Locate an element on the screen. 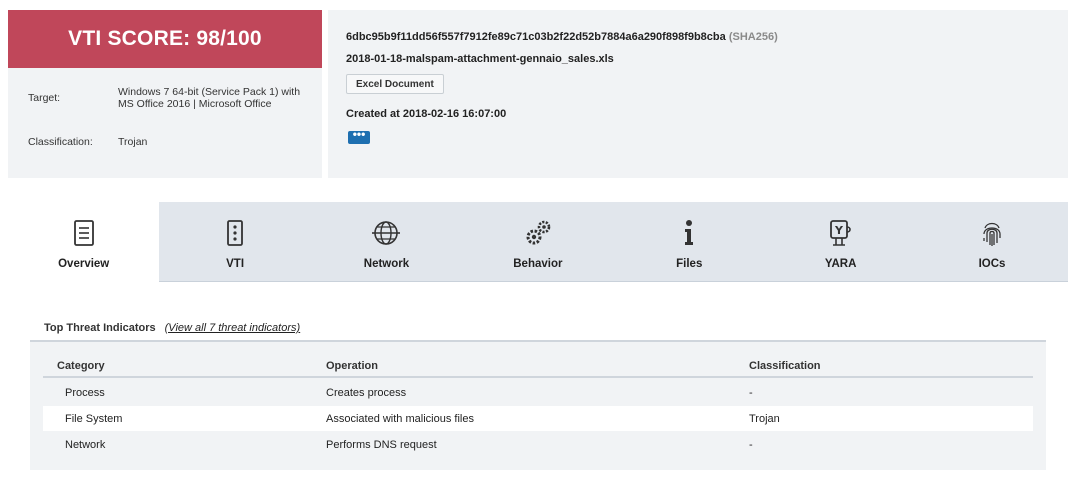 The width and height of the screenshot is (1077, 477). info-icon is located at coordinates (689, 233).